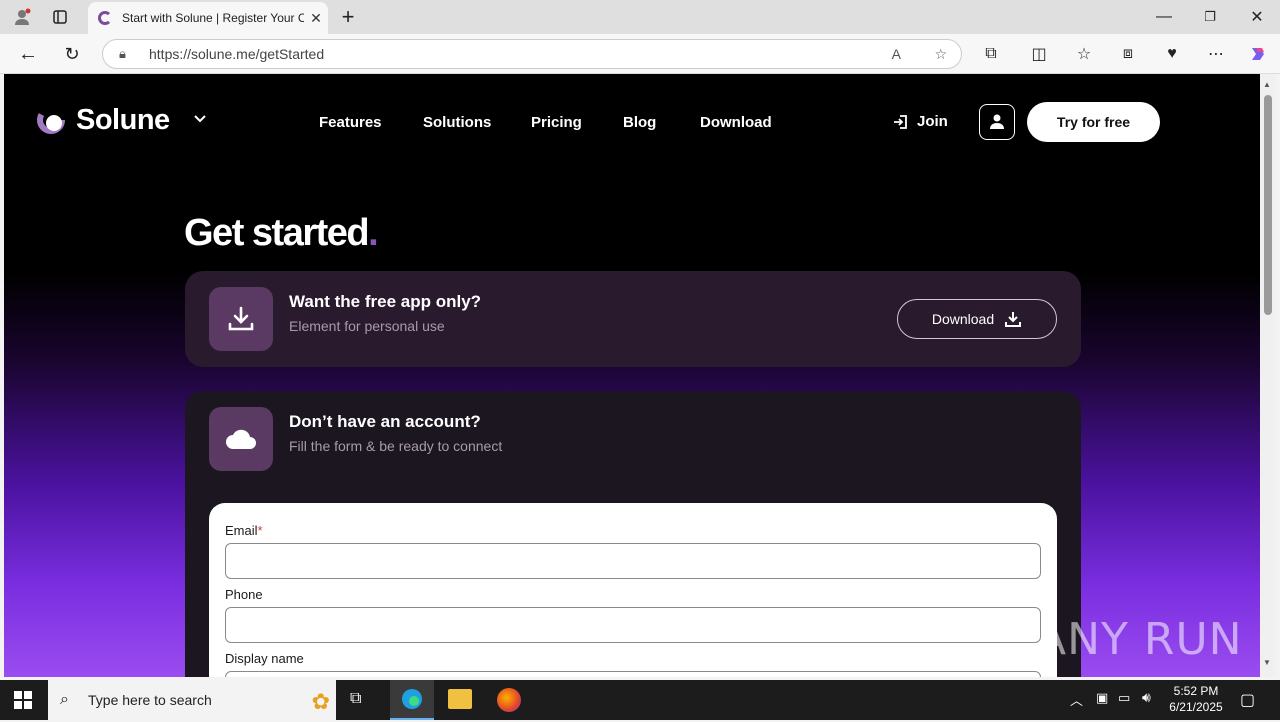  Describe the element at coordinates (1196, 707) in the screenshot. I see `clock-date: 6/21/2025` at that location.